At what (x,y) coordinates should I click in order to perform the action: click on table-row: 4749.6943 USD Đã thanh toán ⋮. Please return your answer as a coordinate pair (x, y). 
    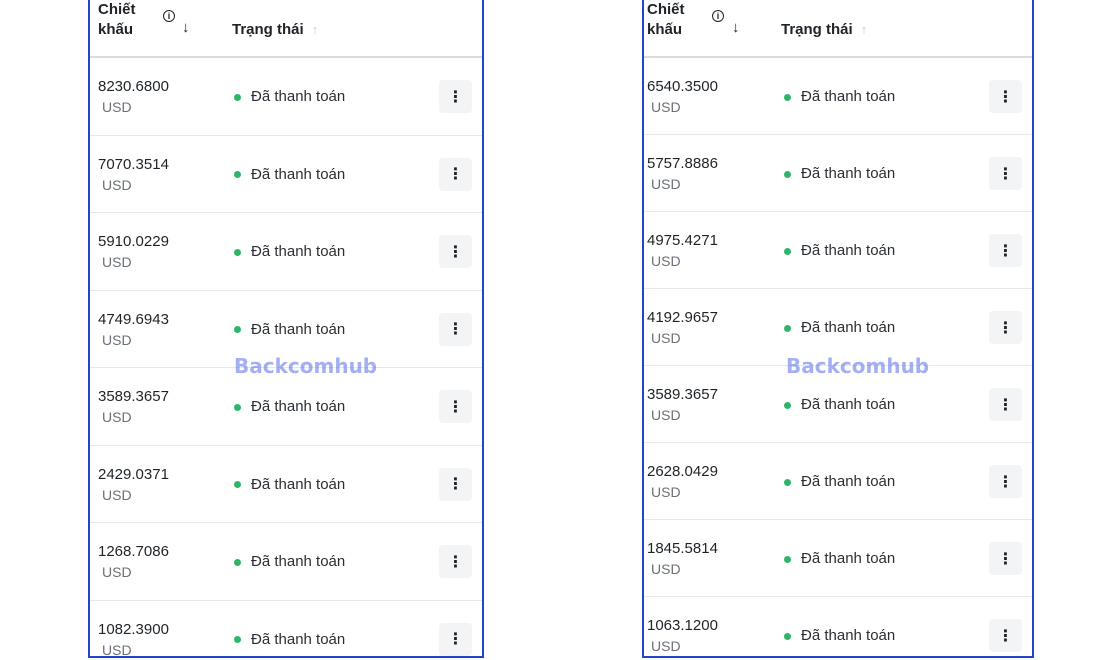
    Looking at the image, I should click on (286, 329).